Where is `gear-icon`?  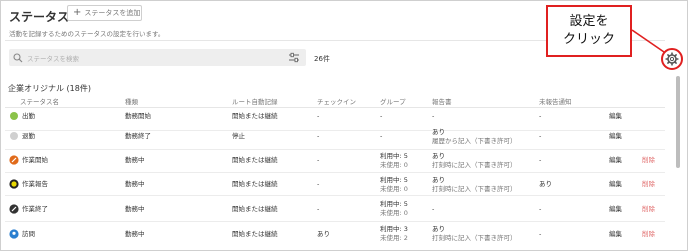 gear-icon is located at coordinates (672, 59).